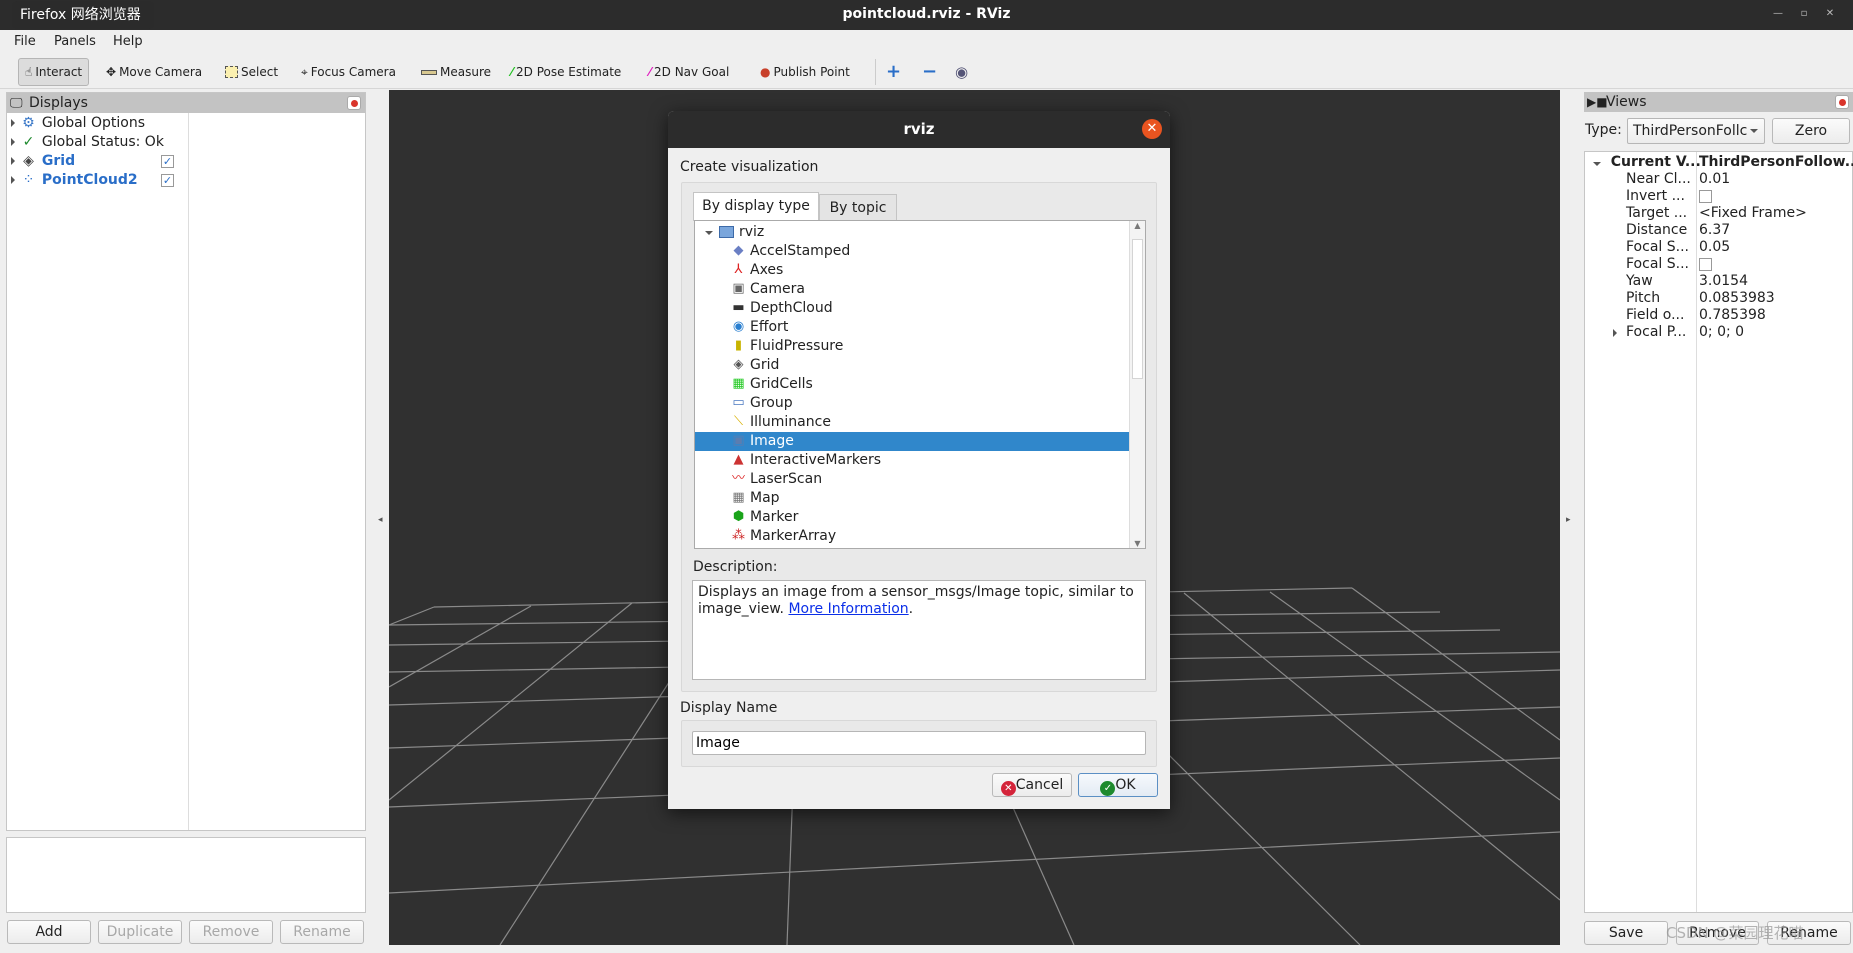 The height and width of the screenshot is (953, 1853). Describe the element at coordinates (912, 441) in the screenshot. I see `tree-item-image: ▣ Image` at that location.